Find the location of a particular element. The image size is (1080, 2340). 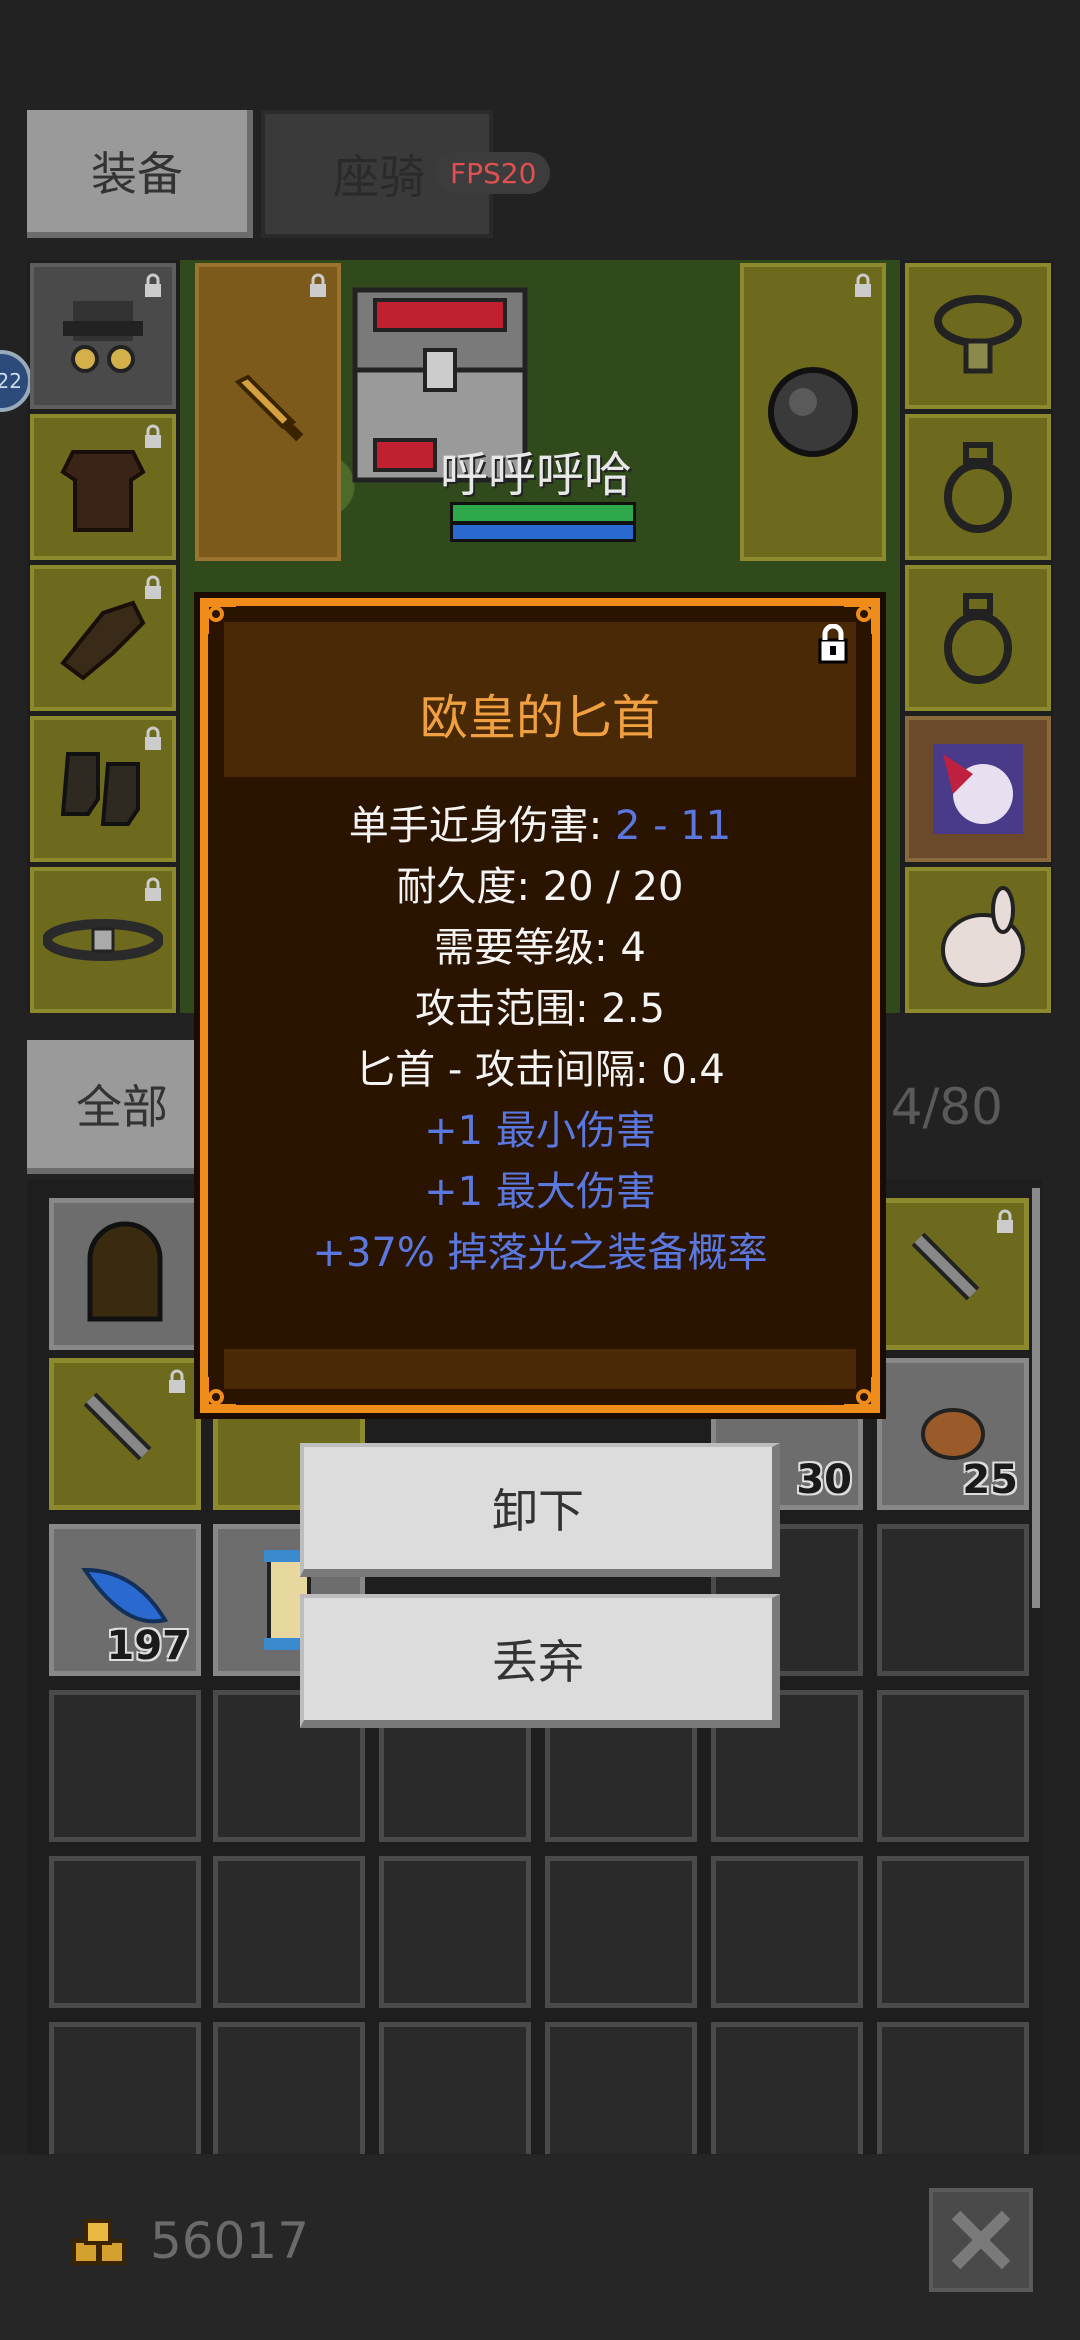

tab-equipment-label: 装备 is located at coordinates (137, 174).